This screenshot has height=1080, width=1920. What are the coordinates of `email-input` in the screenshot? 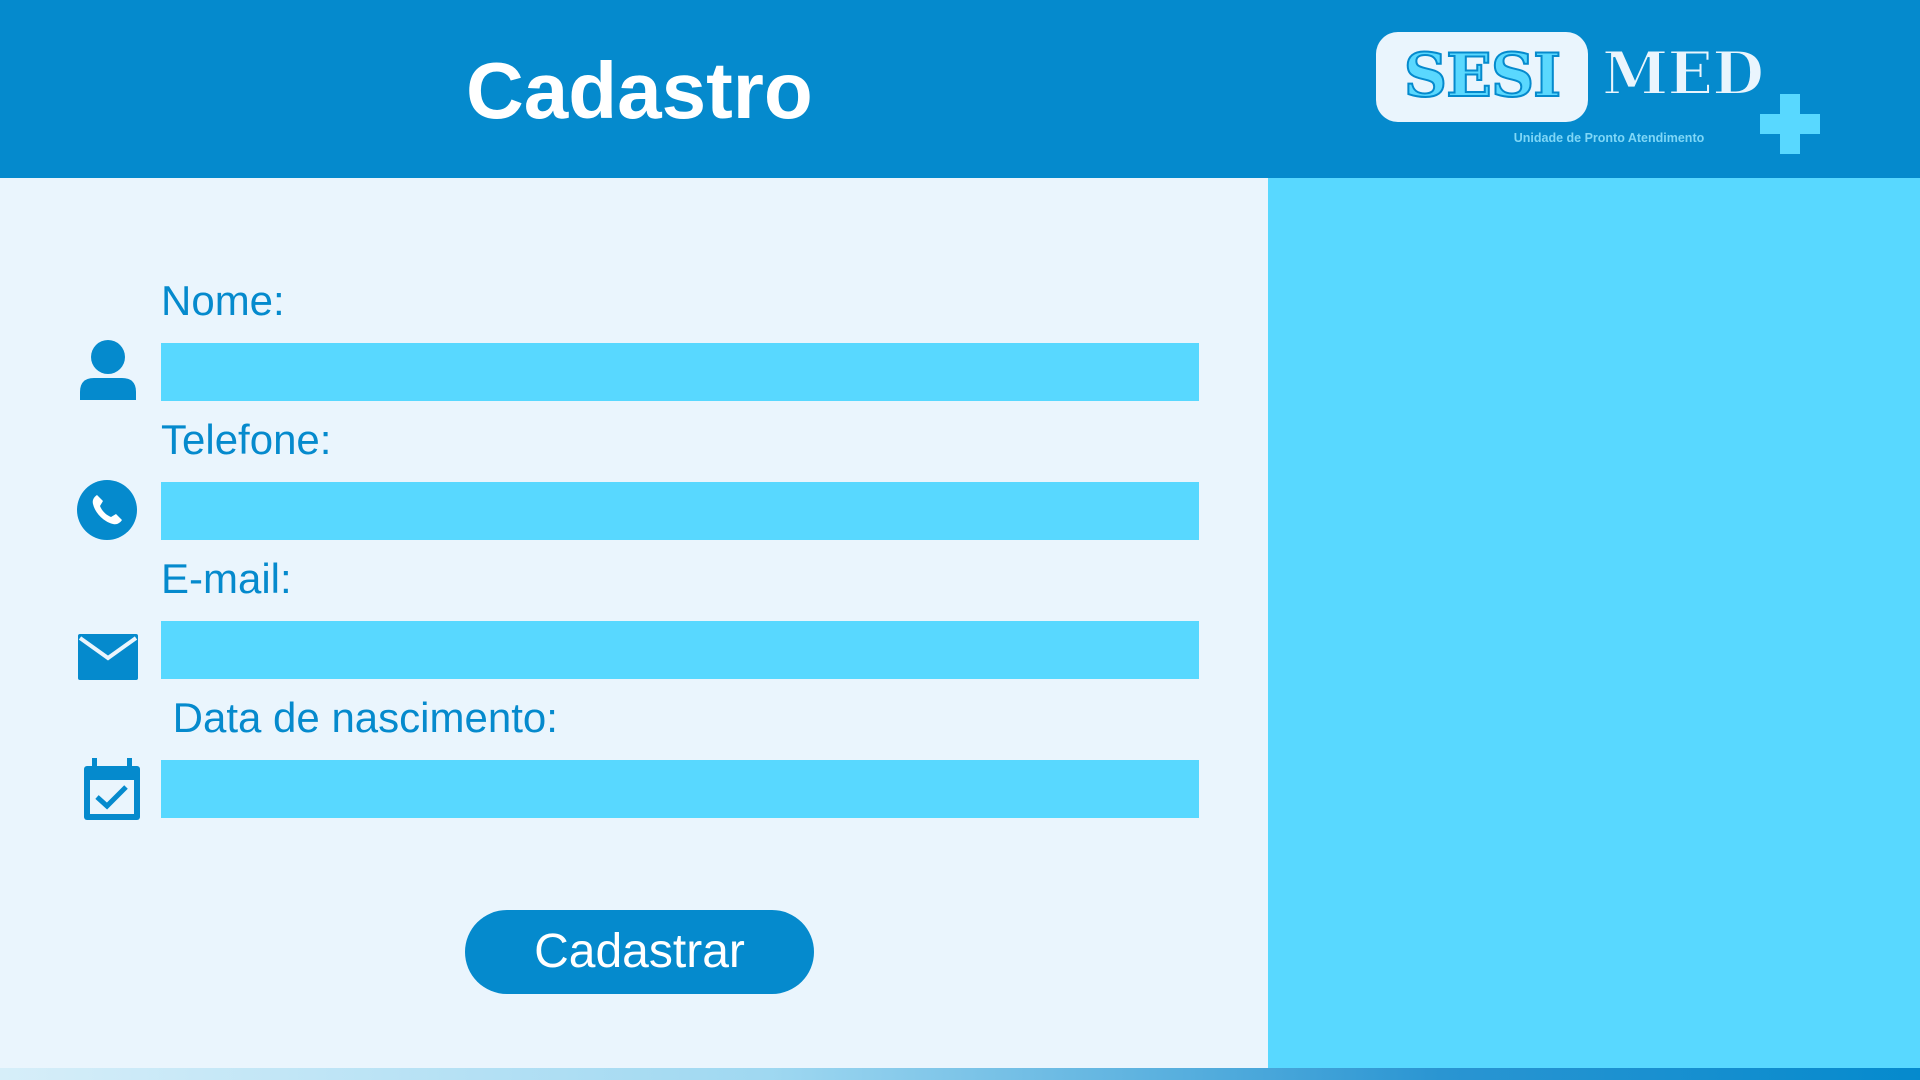 It's located at (680, 650).